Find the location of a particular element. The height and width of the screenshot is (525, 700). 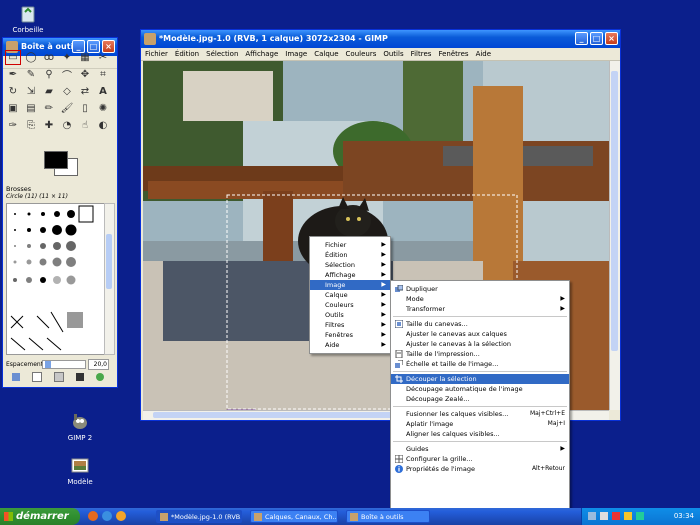

color-select-tool-icon: ▦ is located at coordinates (85, 57).